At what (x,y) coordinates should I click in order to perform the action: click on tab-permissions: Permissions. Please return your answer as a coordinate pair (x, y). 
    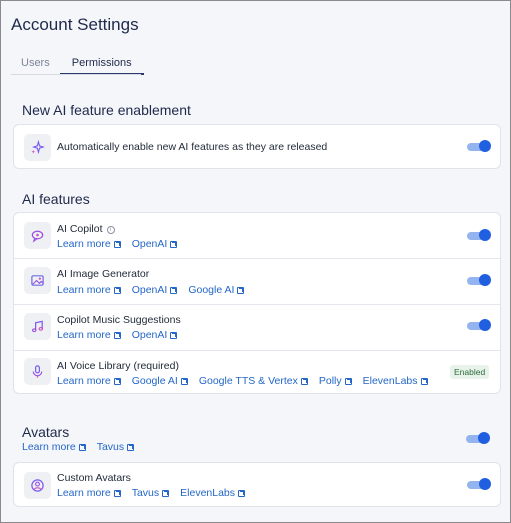
    Looking at the image, I should click on (101, 65).